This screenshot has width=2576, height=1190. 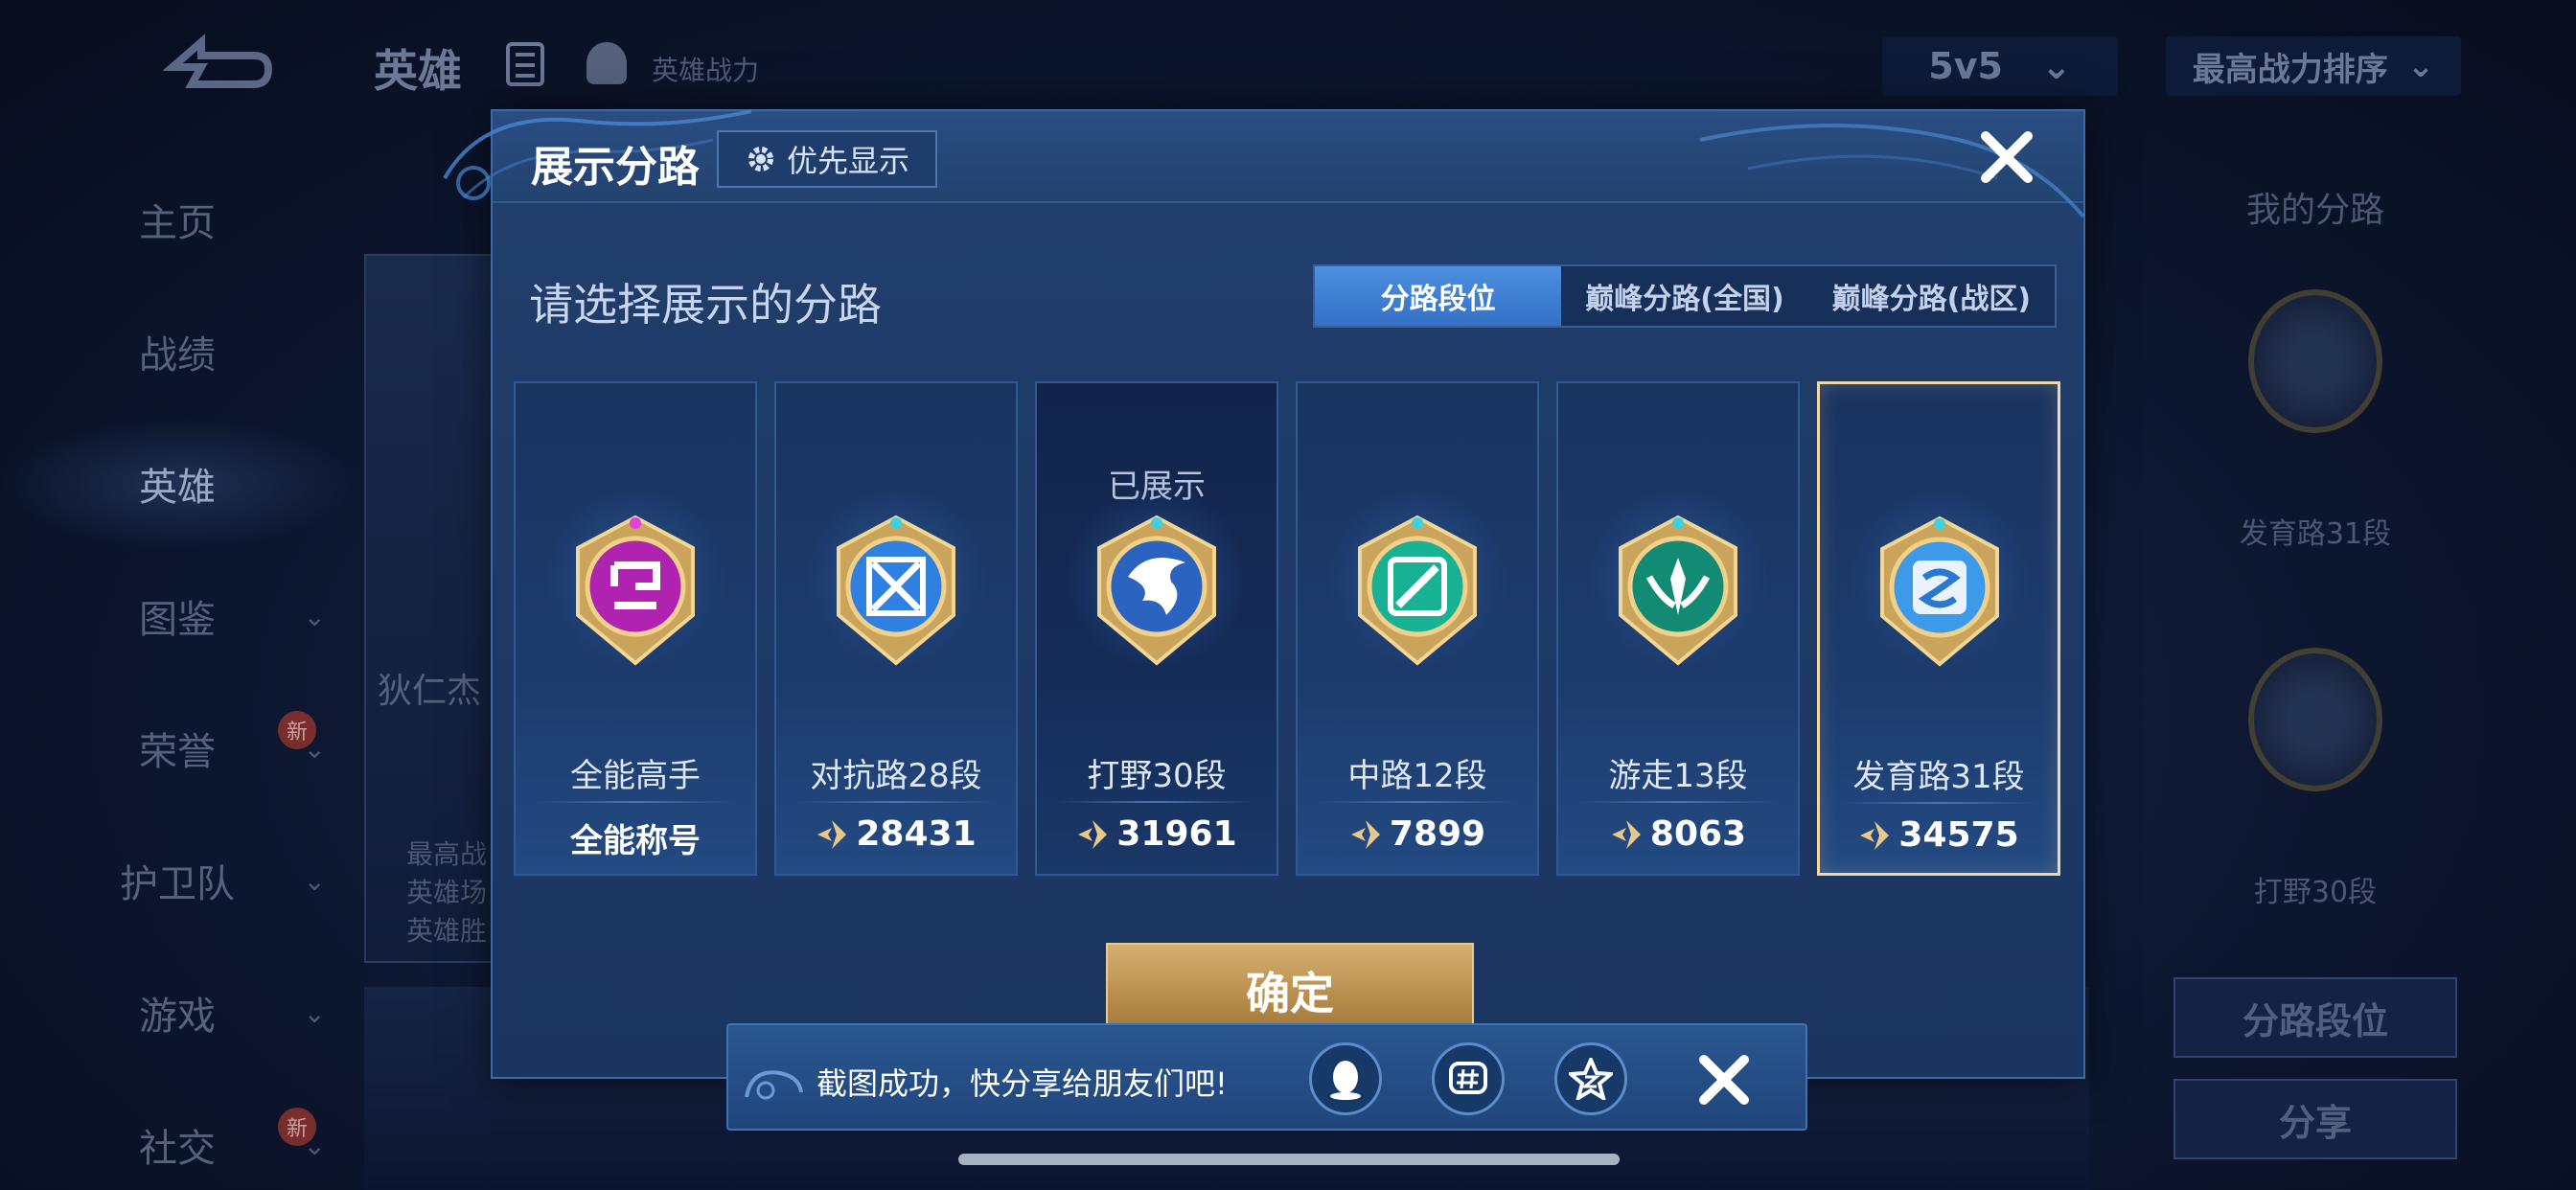 I want to click on sidebar-item-codex: 图鉴 ⌄, so click(x=177, y=616).